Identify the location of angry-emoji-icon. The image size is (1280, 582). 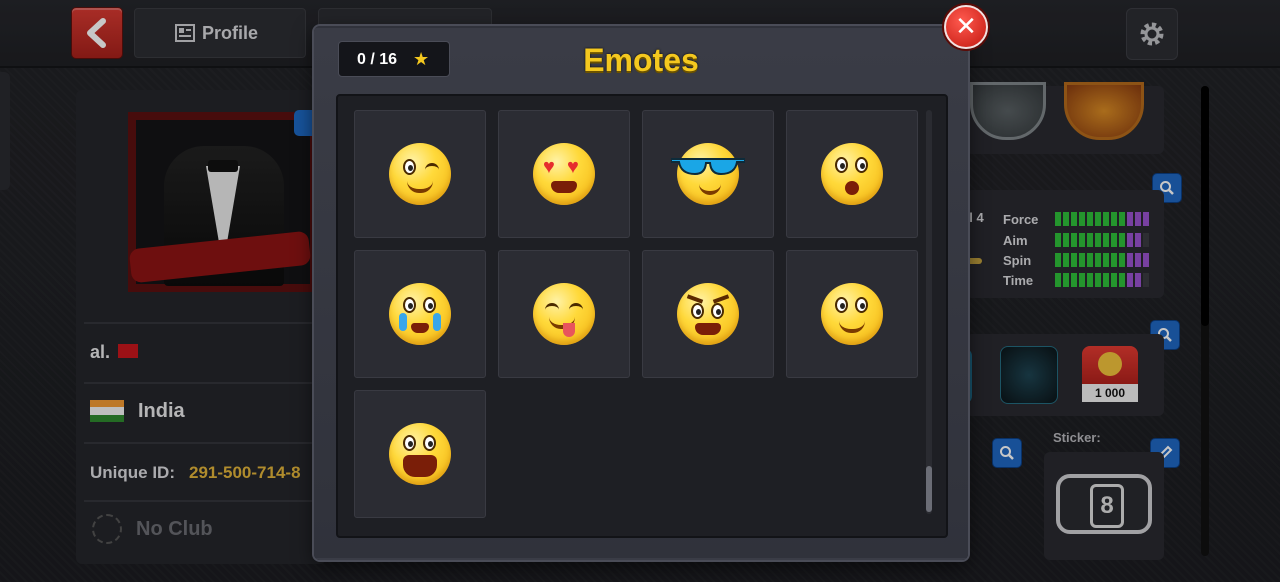
(708, 314).